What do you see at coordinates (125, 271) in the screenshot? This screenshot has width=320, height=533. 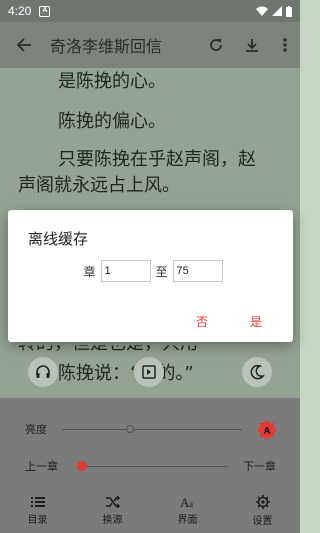 I see `from-chapter-input` at bounding box center [125, 271].